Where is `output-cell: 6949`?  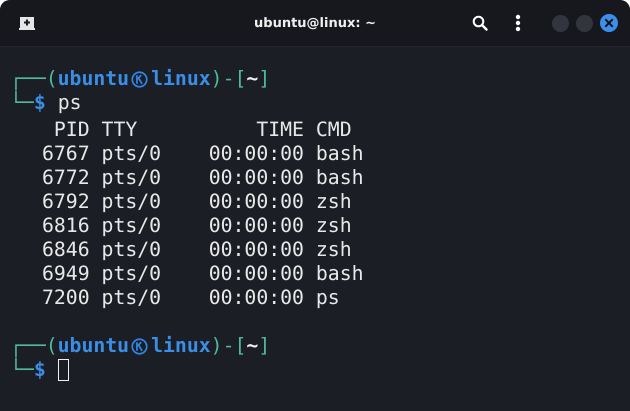
output-cell: 6949 is located at coordinates (66, 274).